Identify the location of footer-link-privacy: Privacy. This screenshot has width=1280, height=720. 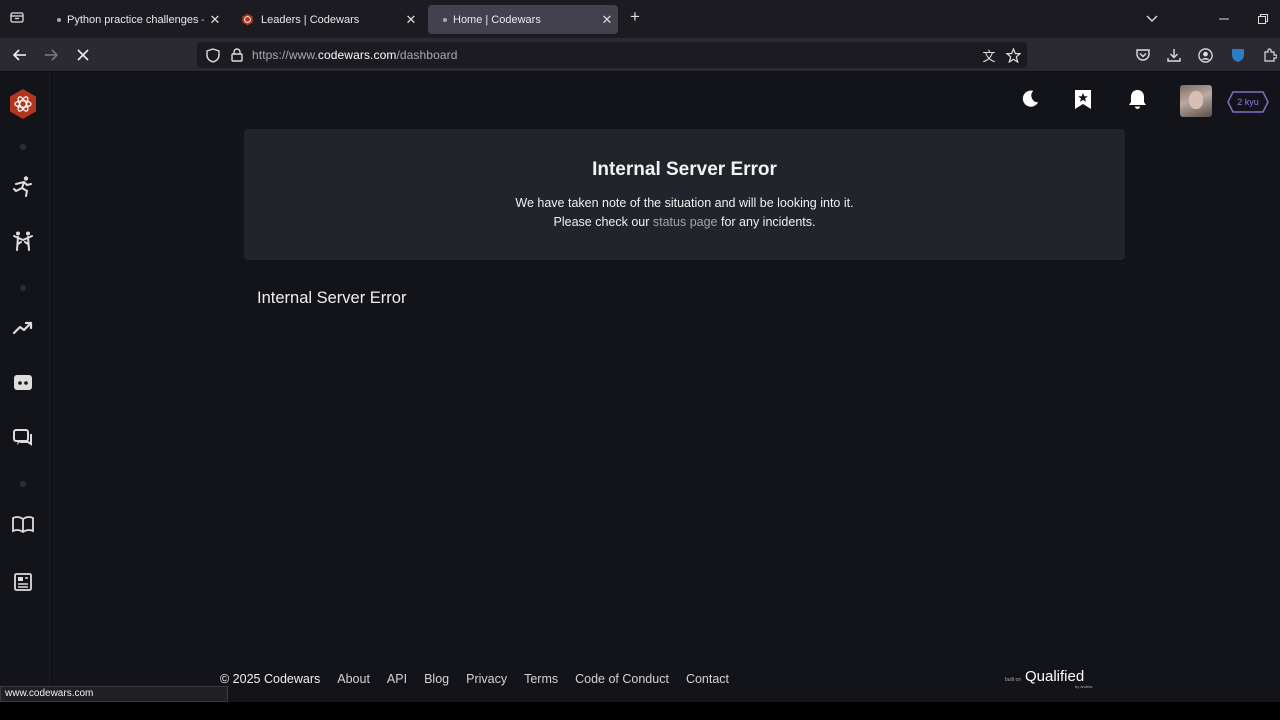
(486, 679).